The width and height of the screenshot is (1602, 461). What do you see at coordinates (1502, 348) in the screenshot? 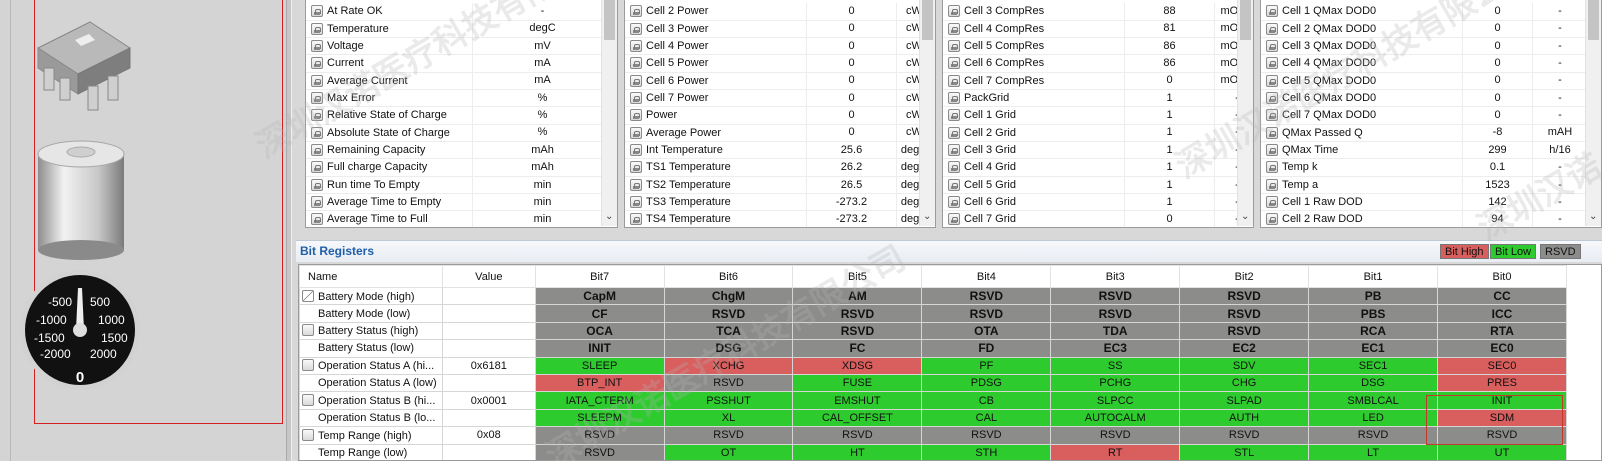
I see `bit-cell: EC0` at bounding box center [1502, 348].